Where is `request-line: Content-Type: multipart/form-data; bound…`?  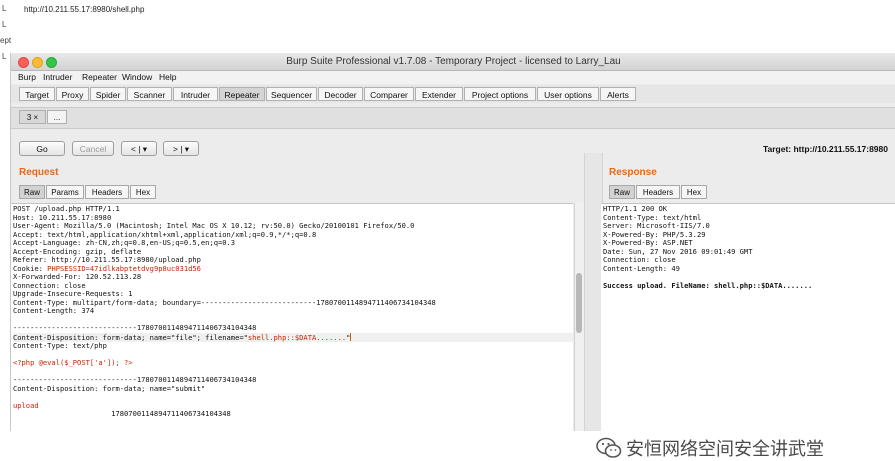
request-line: Content-Type: multipart/form-data; bound… is located at coordinates (293, 303).